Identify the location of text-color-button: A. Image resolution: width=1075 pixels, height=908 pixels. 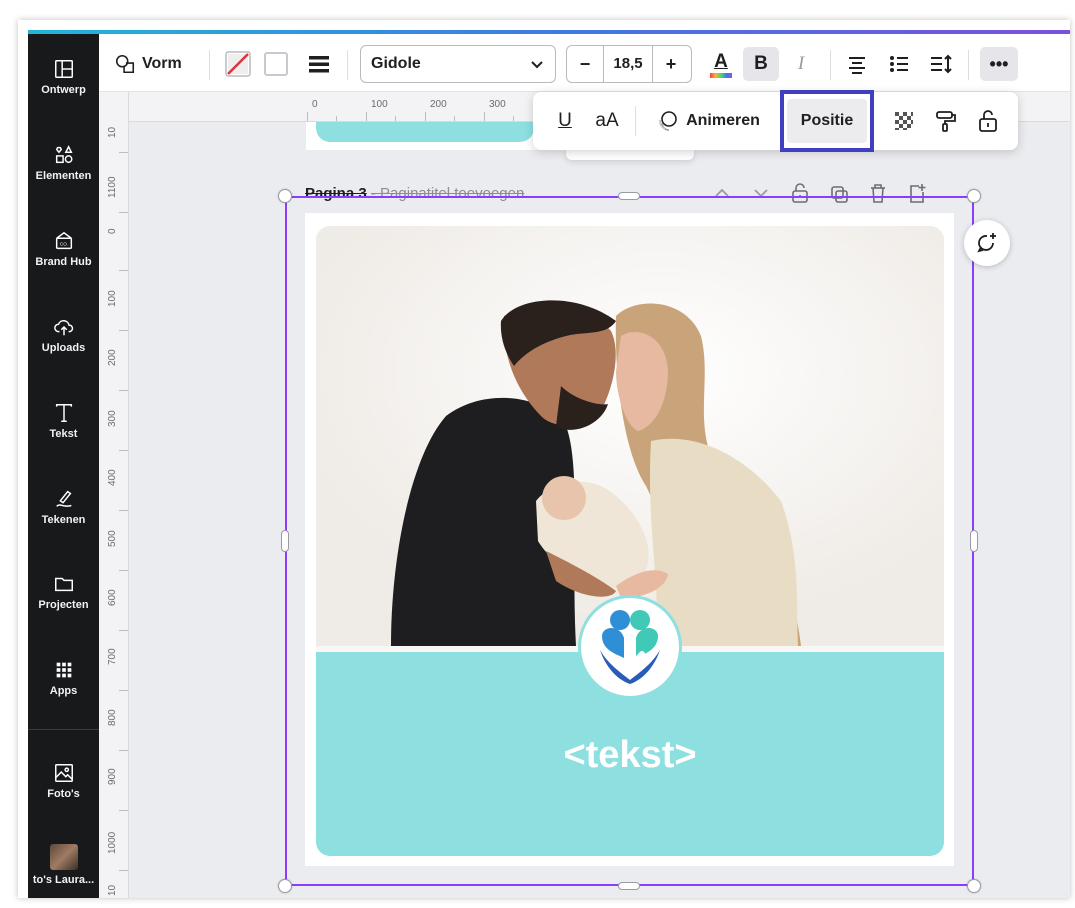
(721, 65).